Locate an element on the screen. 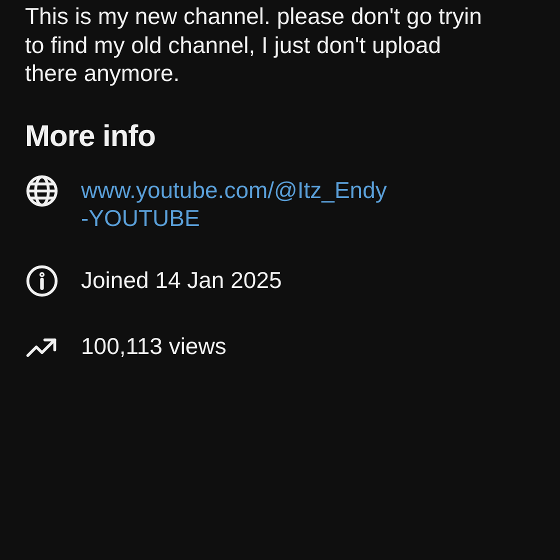 This screenshot has width=560, height=560. channel-description: This is my new channel. please don't go tryin to find my old channel, I just don't upload there anymore. is located at coordinates (254, 45).